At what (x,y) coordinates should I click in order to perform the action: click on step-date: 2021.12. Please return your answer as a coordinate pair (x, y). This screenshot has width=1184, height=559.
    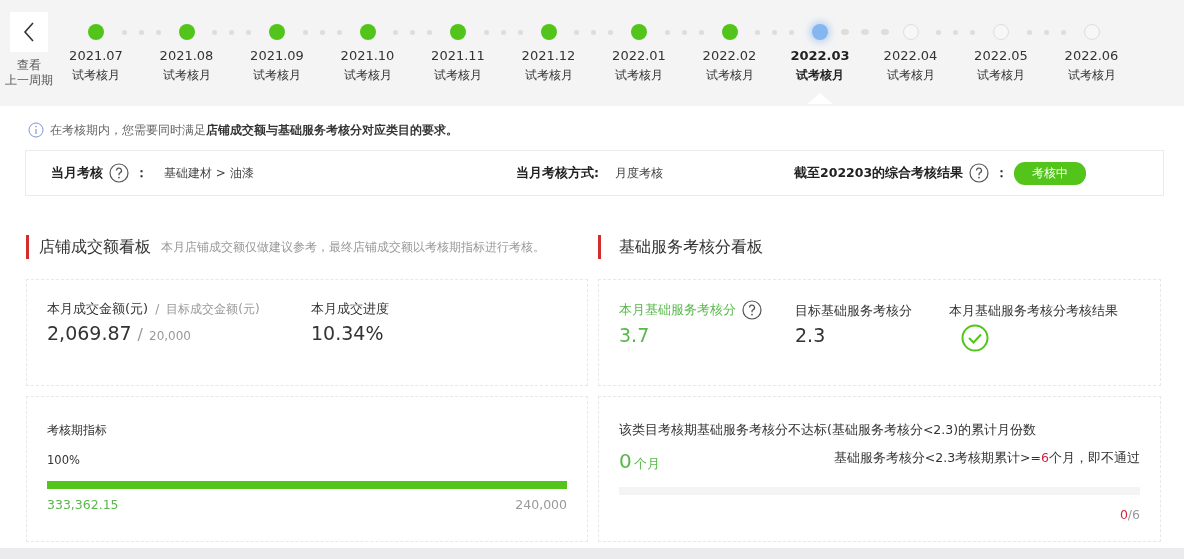
    Looking at the image, I should click on (548, 55).